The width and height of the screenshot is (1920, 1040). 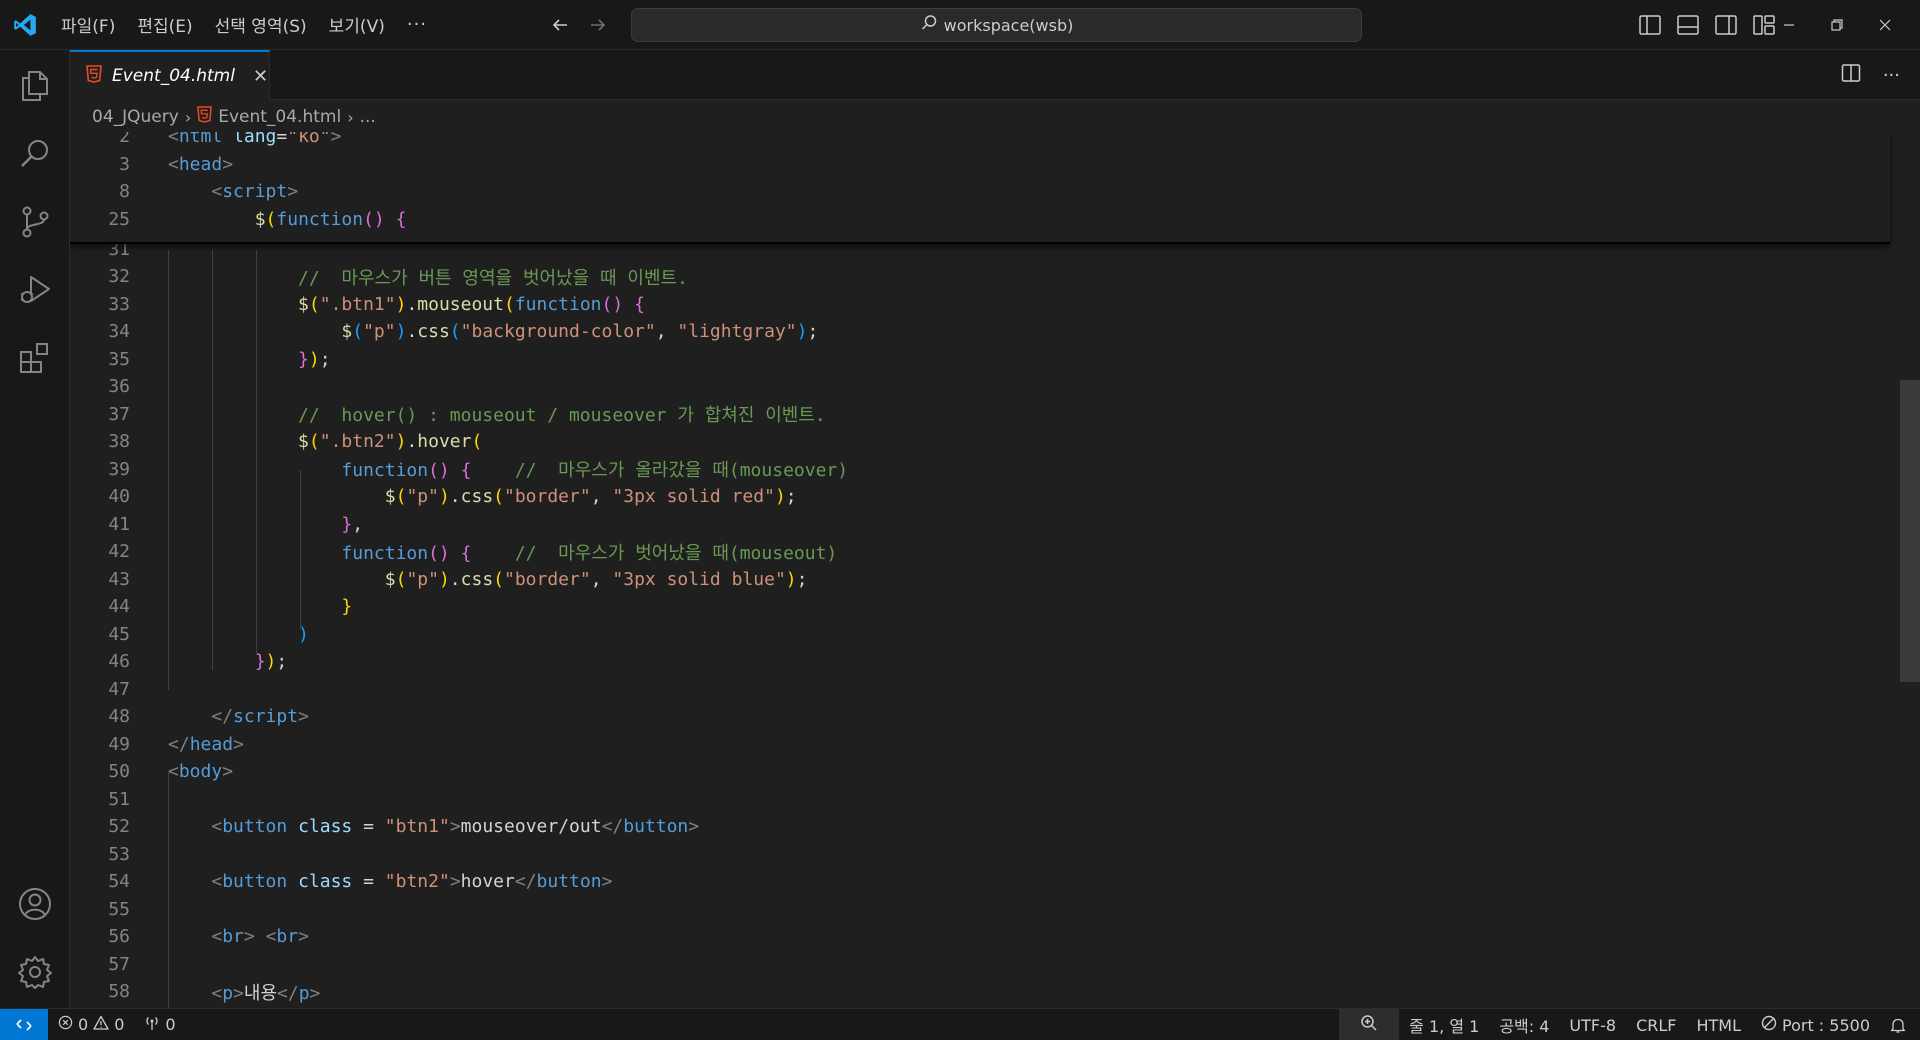 I want to click on line-code: },, so click(x=352, y=524).